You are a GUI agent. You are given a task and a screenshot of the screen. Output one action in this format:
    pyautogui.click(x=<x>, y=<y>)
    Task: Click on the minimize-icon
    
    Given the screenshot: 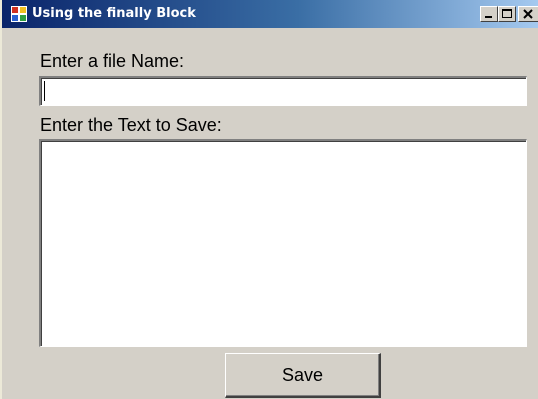 What is the action you would take?
    pyautogui.click(x=489, y=14)
    